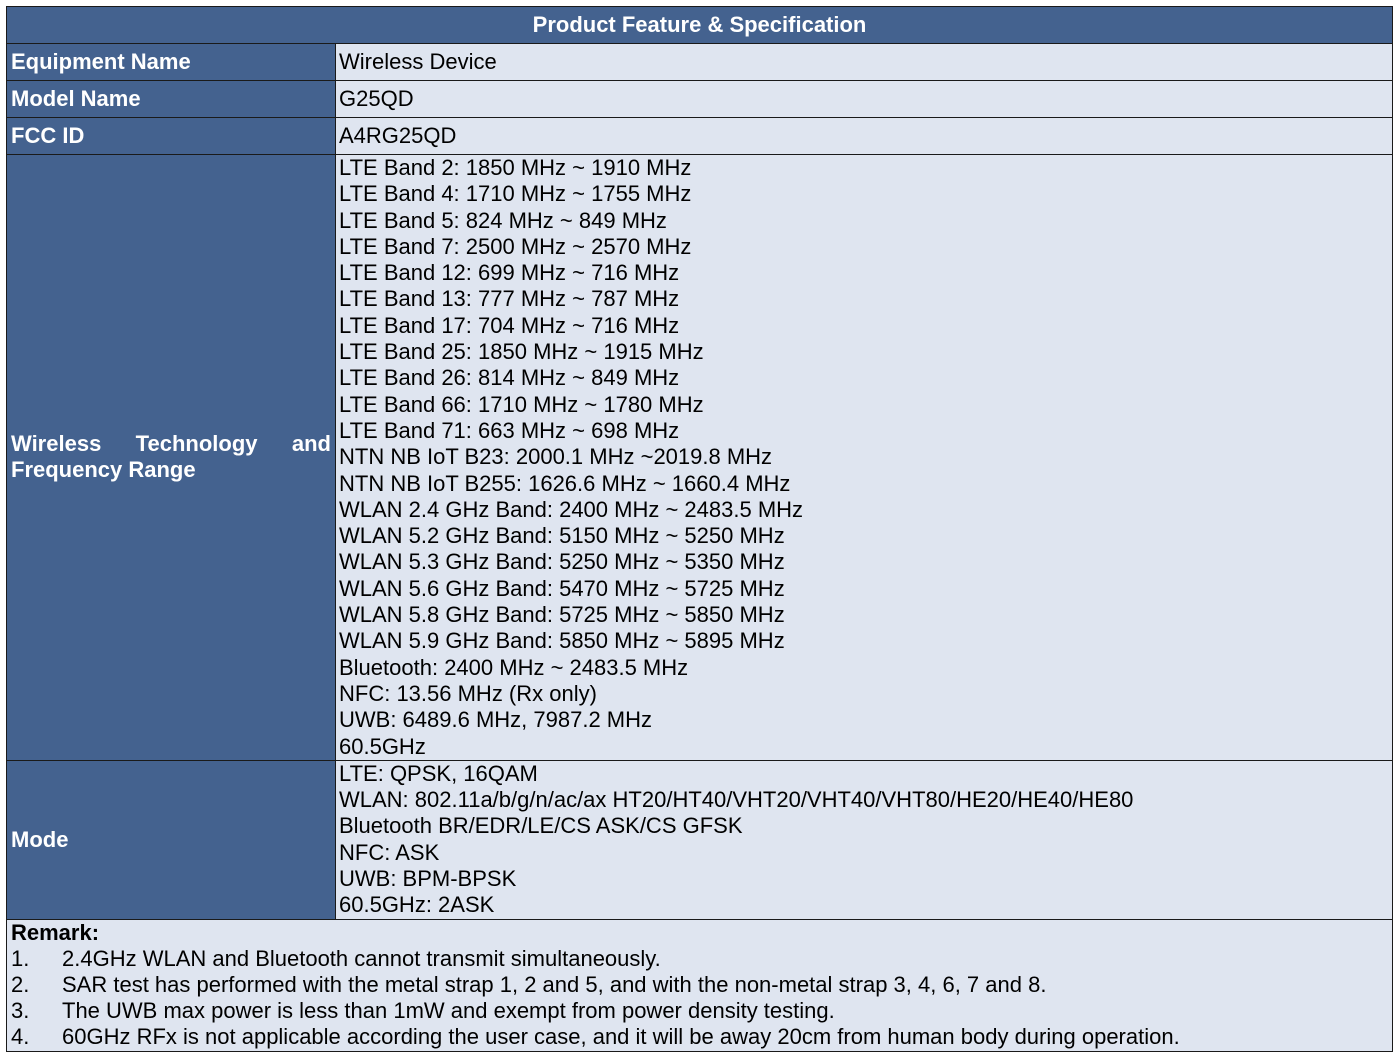 Image resolution: width=1400 pixels, height=1064 pixels. I want to click on equipment-name-value: Wireless Device, so click(864, 62).